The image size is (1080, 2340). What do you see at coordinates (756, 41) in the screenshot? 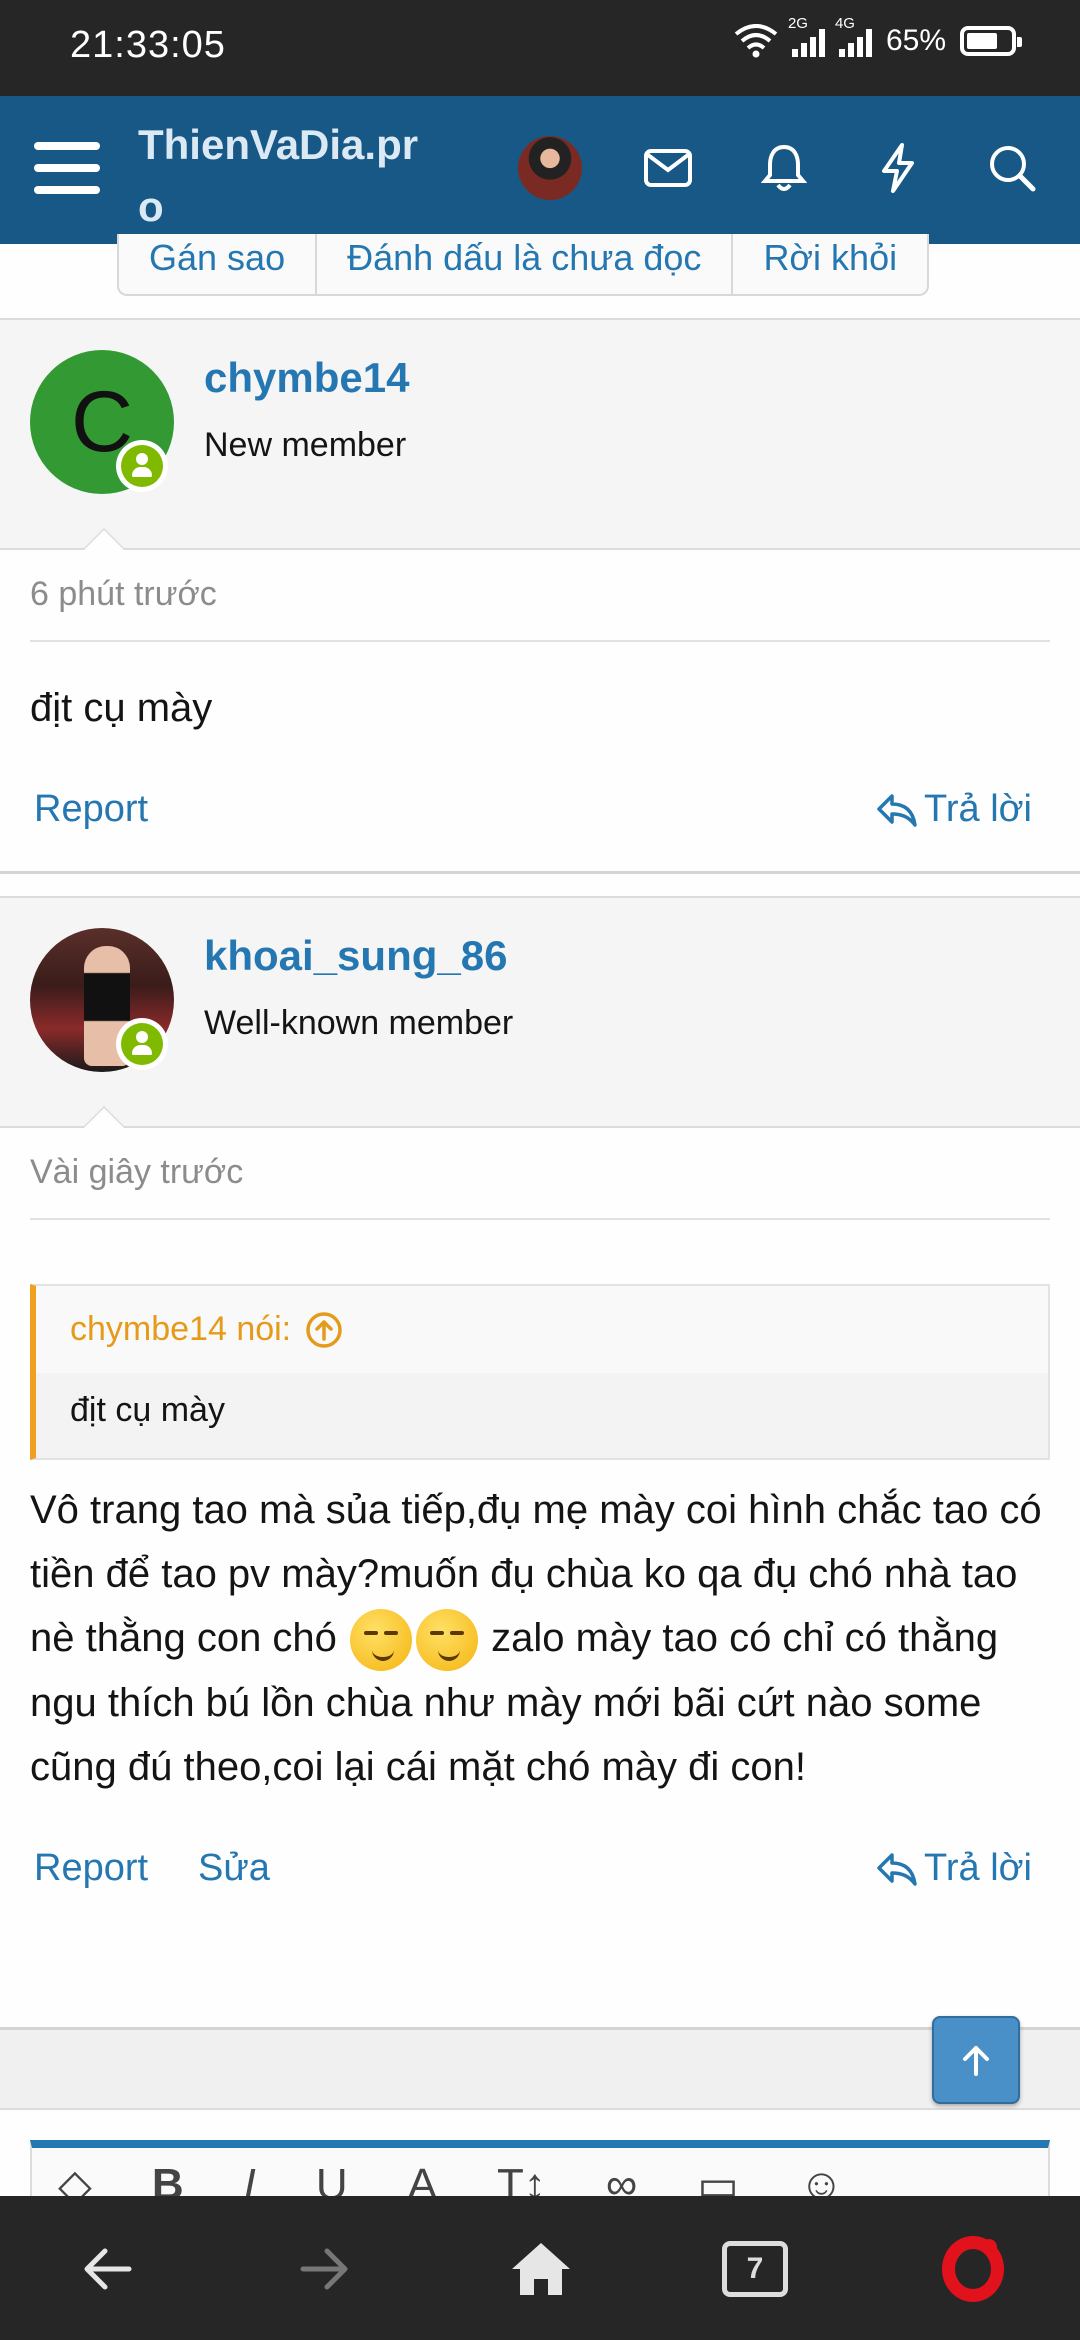
I see `wifi-icon` at bounding box center [756, 41].